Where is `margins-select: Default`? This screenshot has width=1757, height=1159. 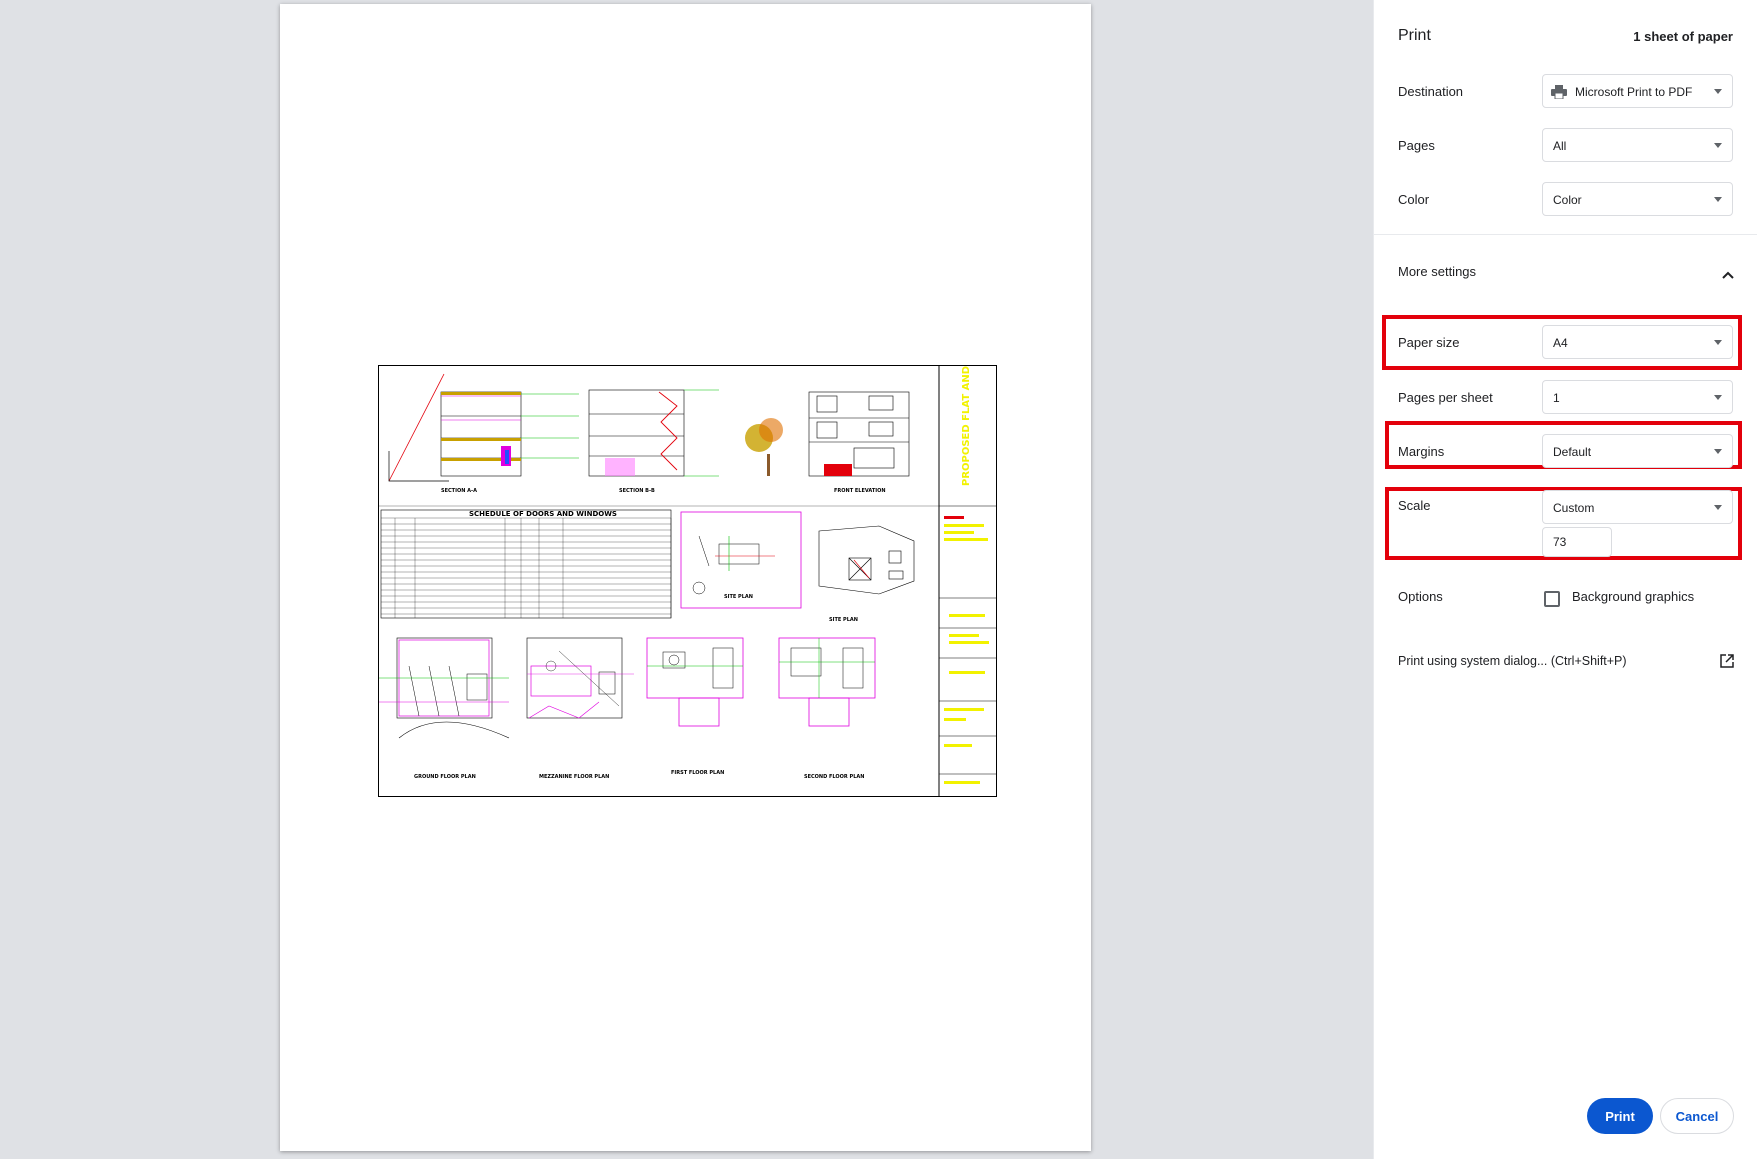
margins-select: Default is located at coordinates (1637, 451).